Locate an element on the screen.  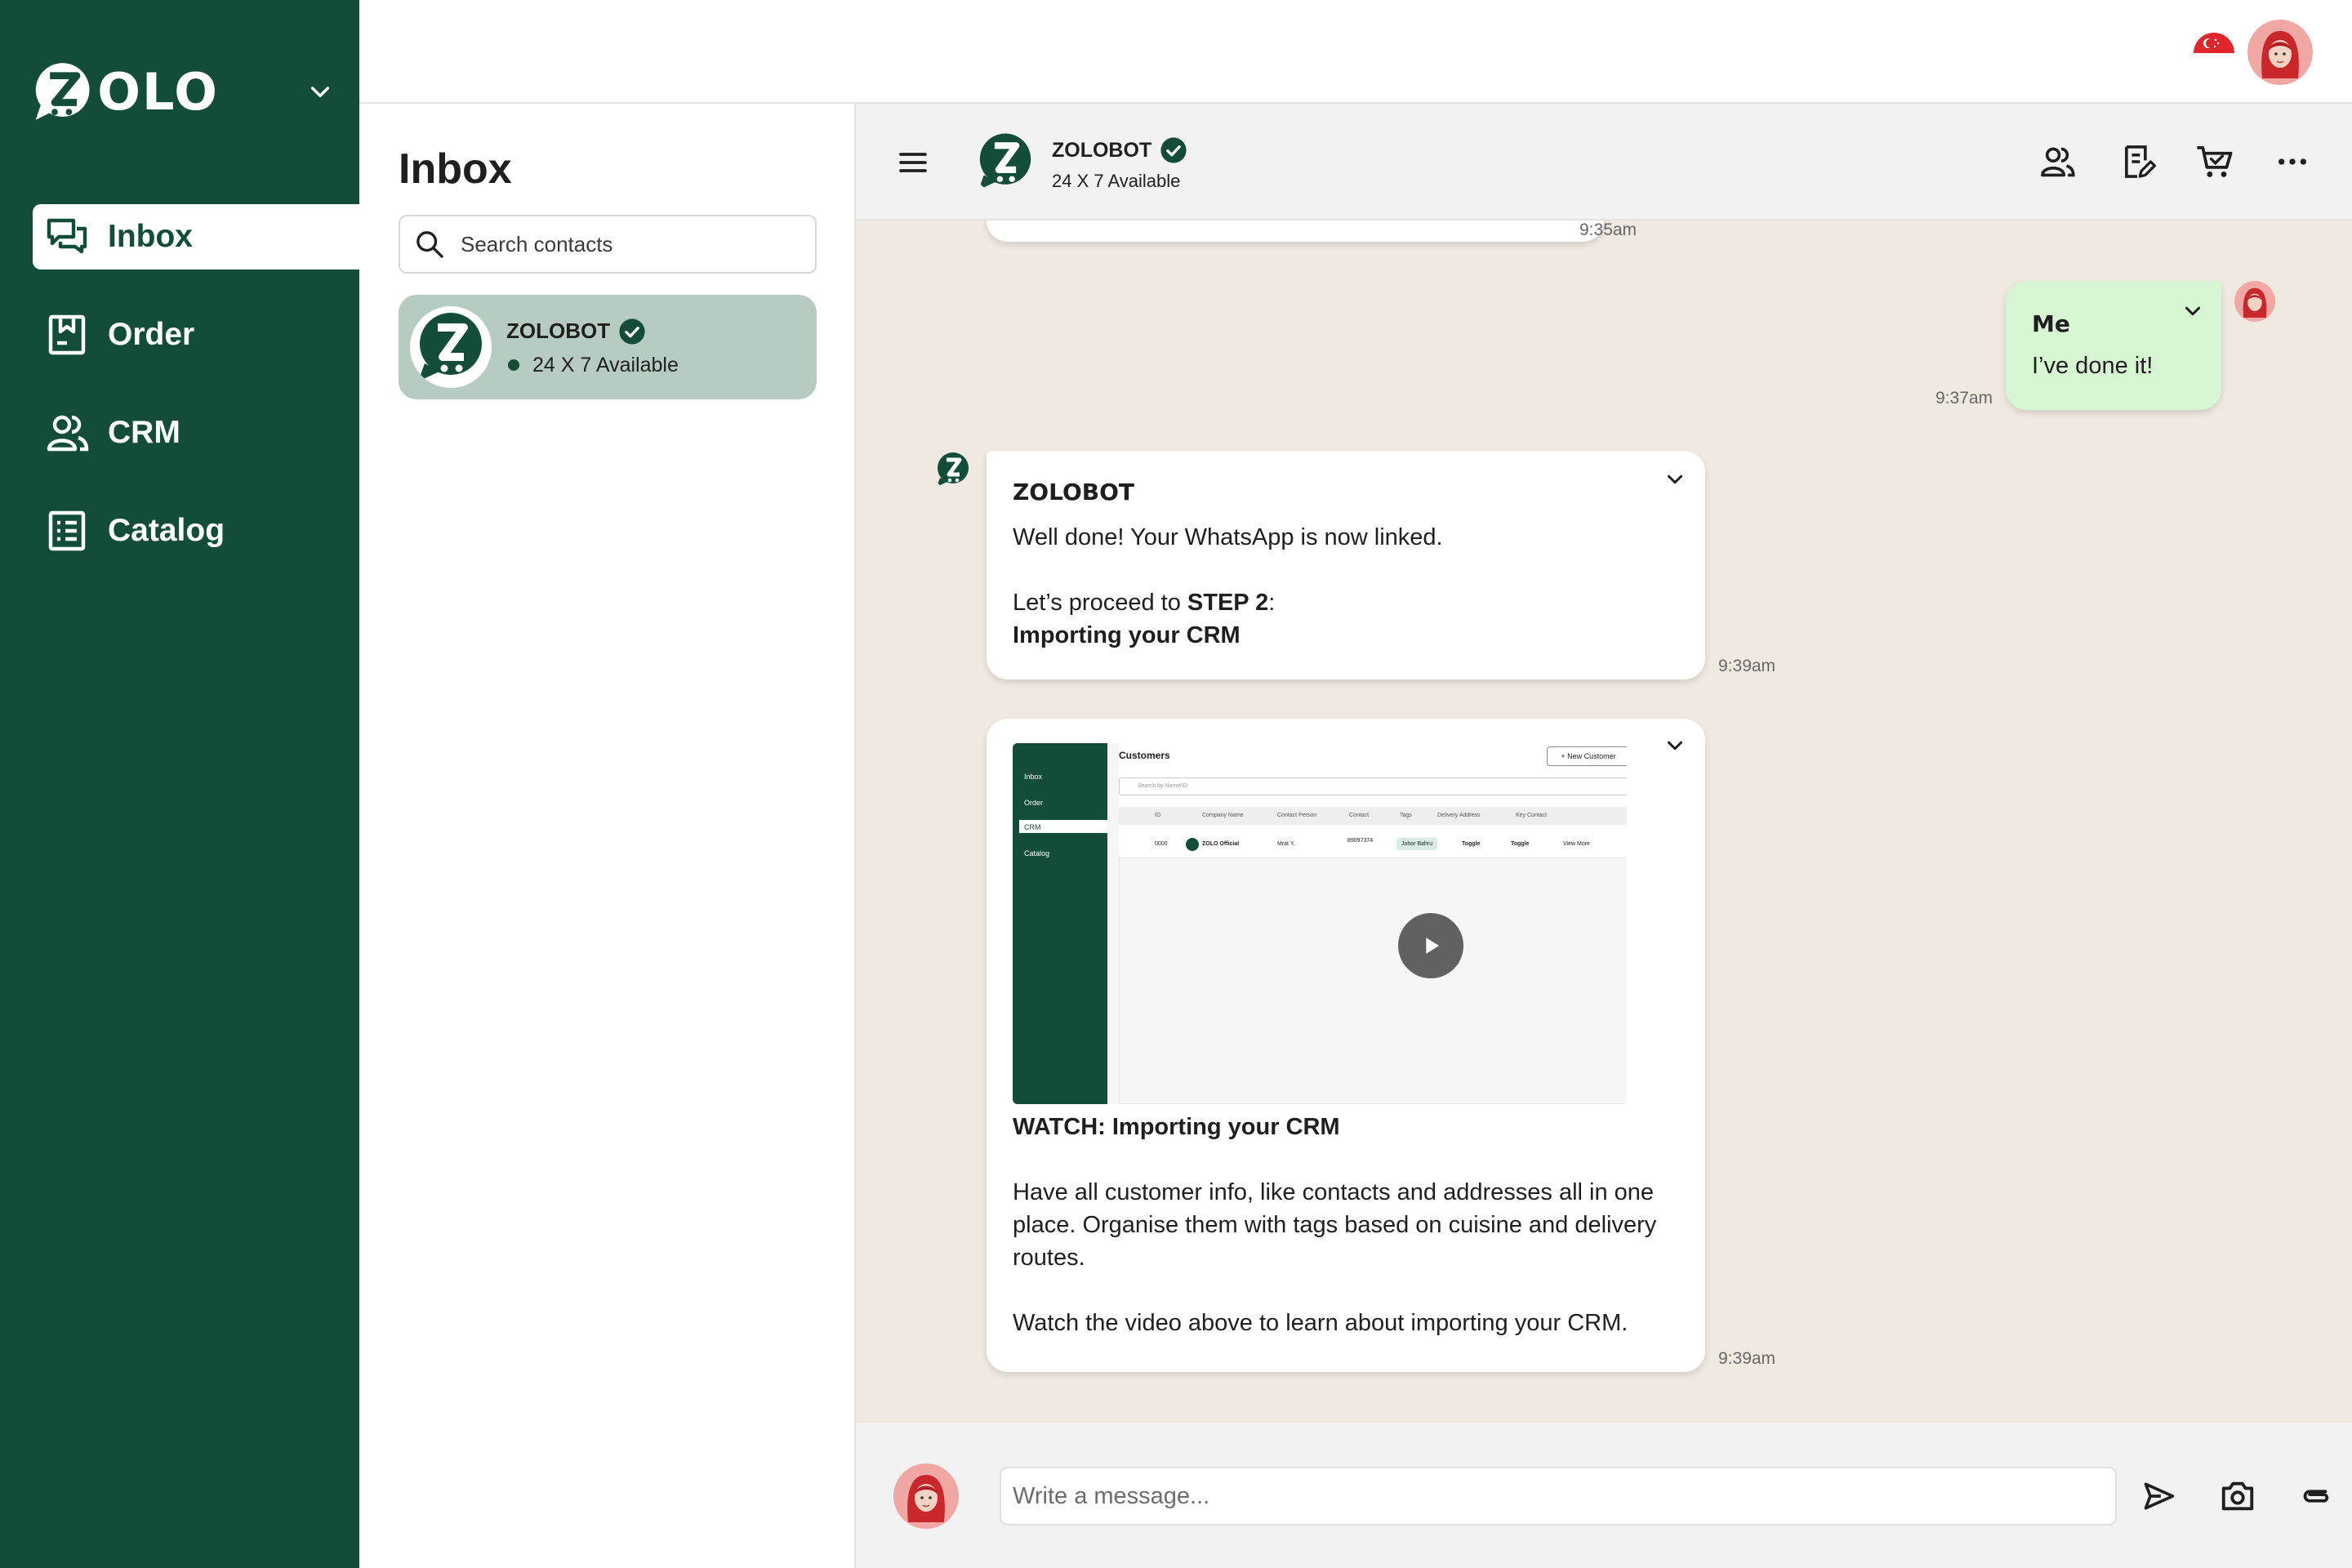
paperclip-icon is located at coordinates (2316, 1496).